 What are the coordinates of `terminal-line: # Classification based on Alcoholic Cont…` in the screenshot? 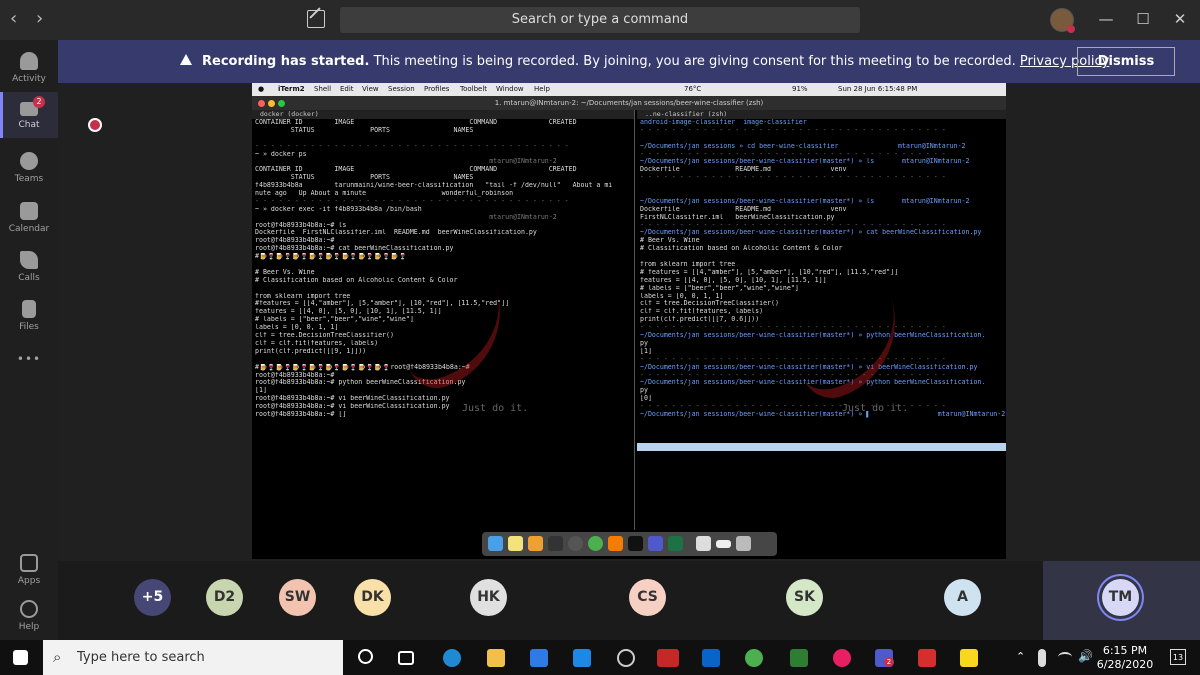 It's located at (356, 280).